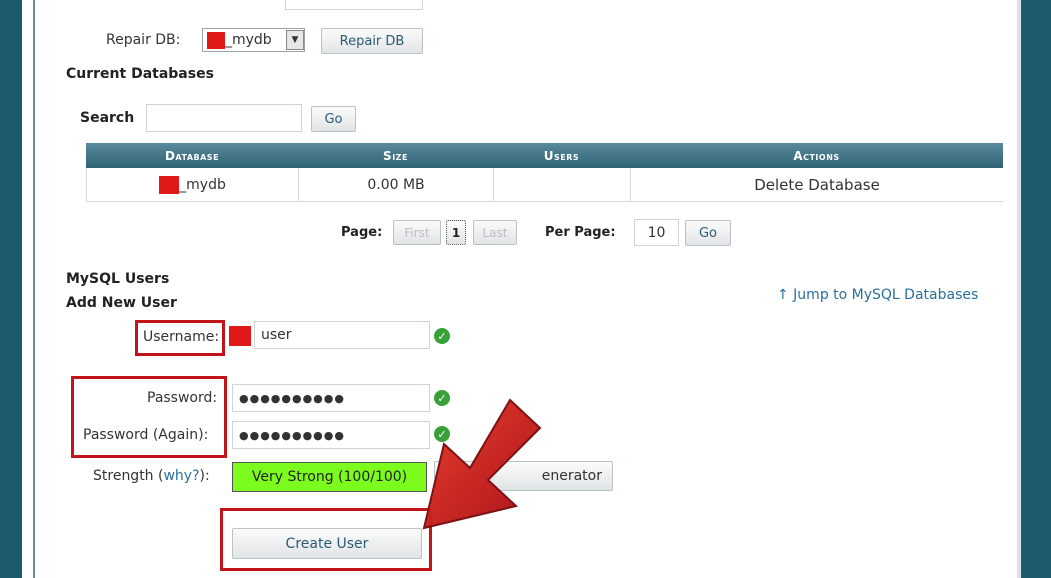 The width and height of the screenshot is (1051, 578). What do you see at coordinates (146, 435) in the screenshot?
I see `password-again-label: Password (Again):` at bounding box center [146, 435].